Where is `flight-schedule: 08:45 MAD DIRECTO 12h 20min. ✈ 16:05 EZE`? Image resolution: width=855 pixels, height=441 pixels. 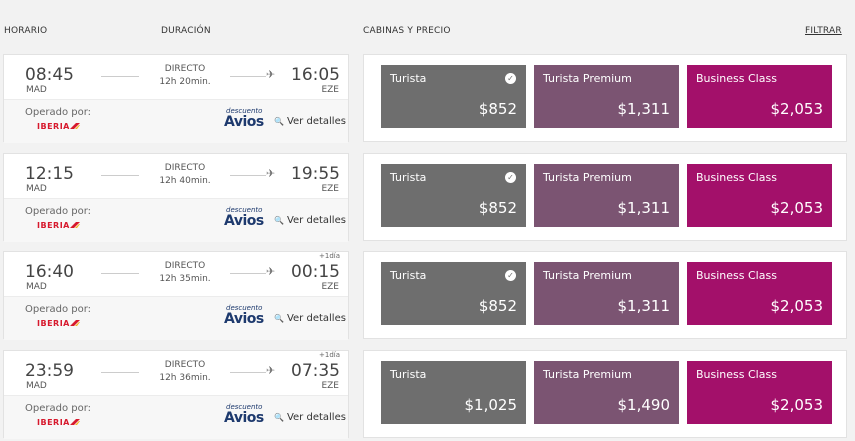
flight-schedule: 08:45 MAD DIRECTO 12h 20min. ✈ 16:05 EZE is located at coordinates (176, 77).